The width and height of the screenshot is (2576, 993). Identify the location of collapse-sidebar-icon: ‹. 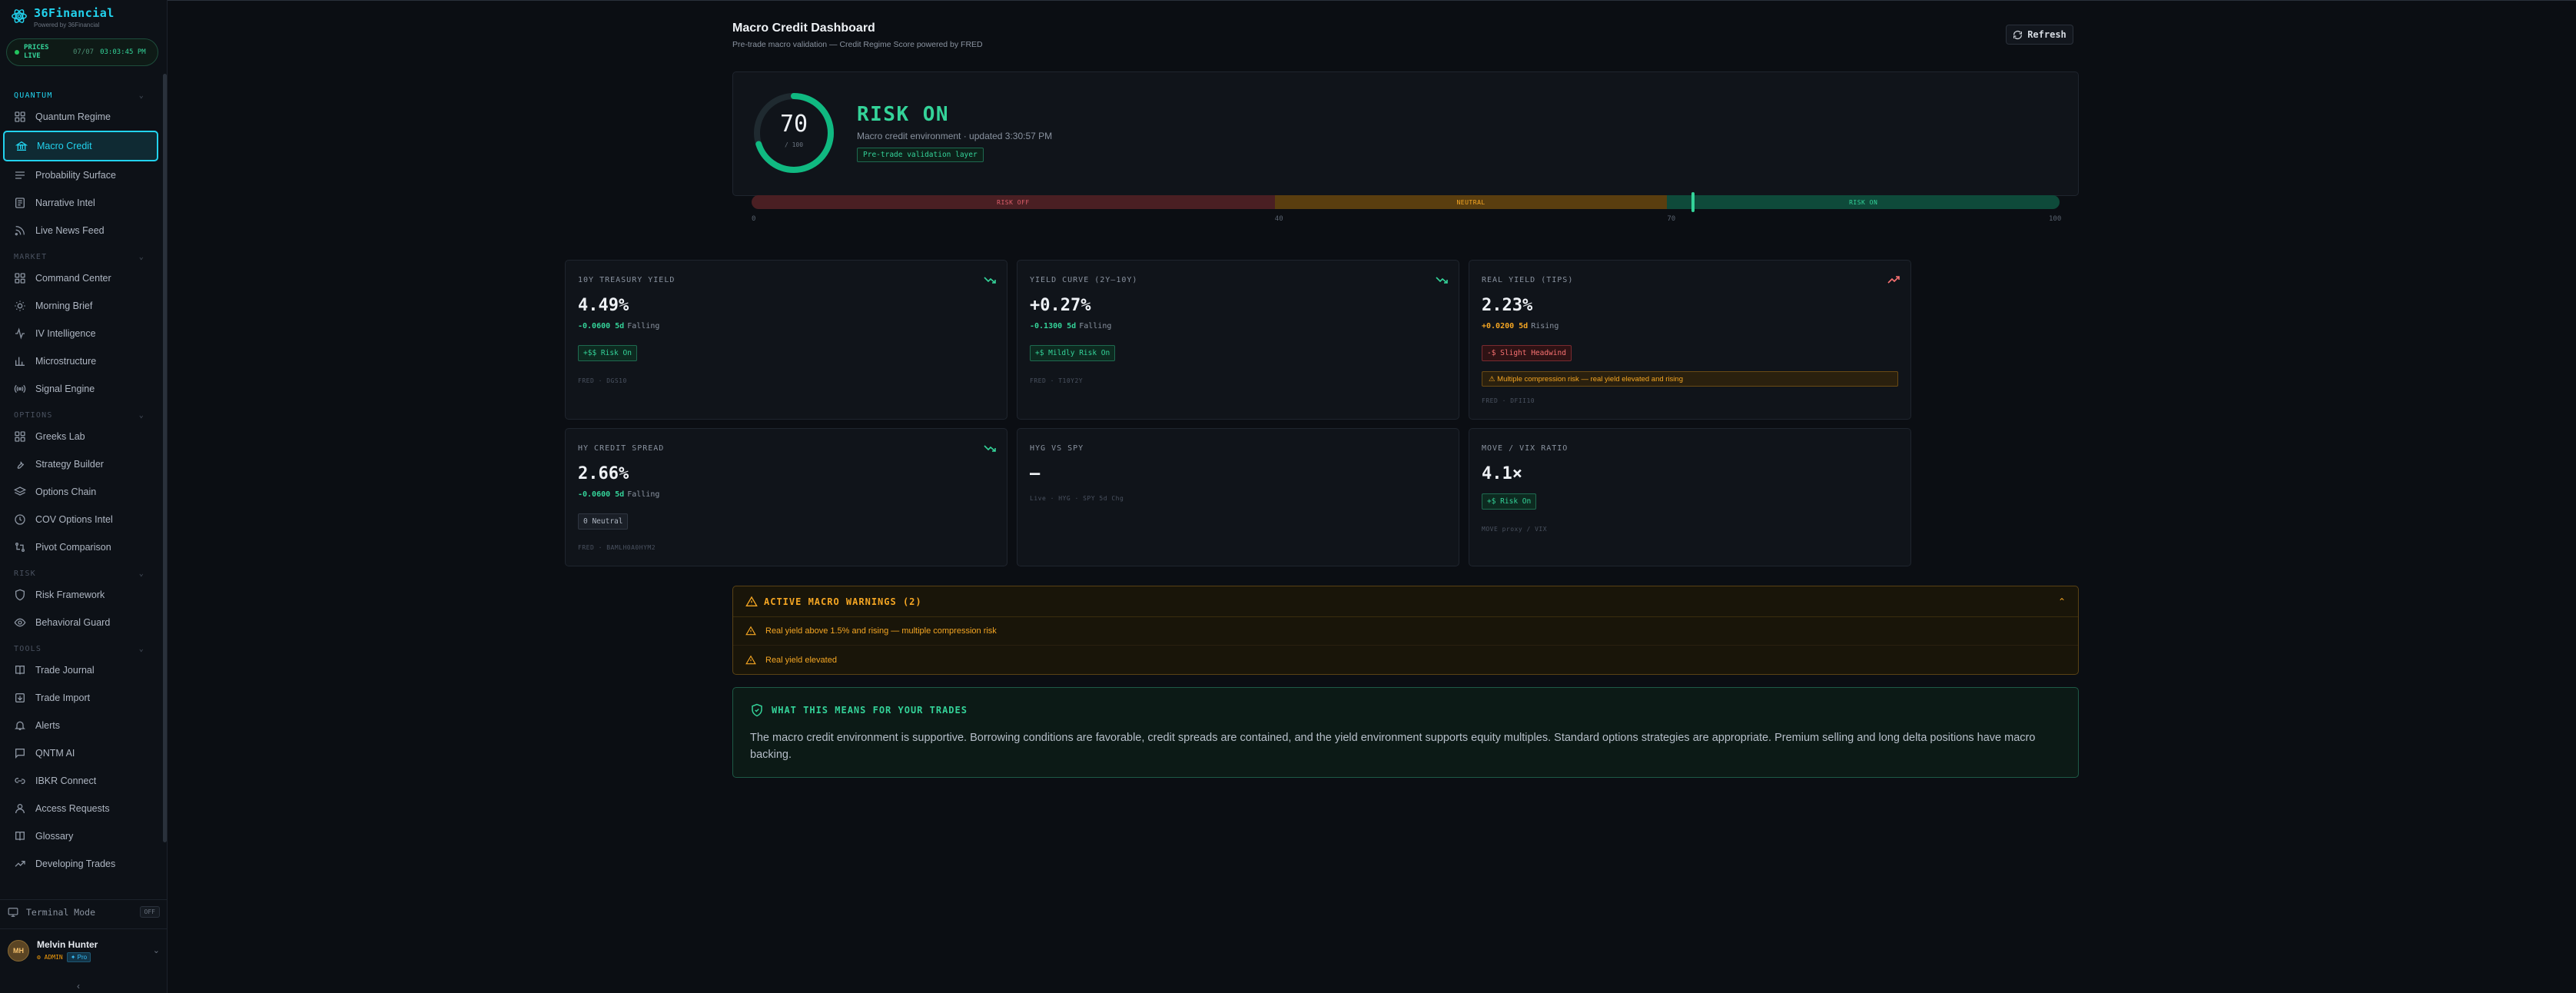
(78, 986).